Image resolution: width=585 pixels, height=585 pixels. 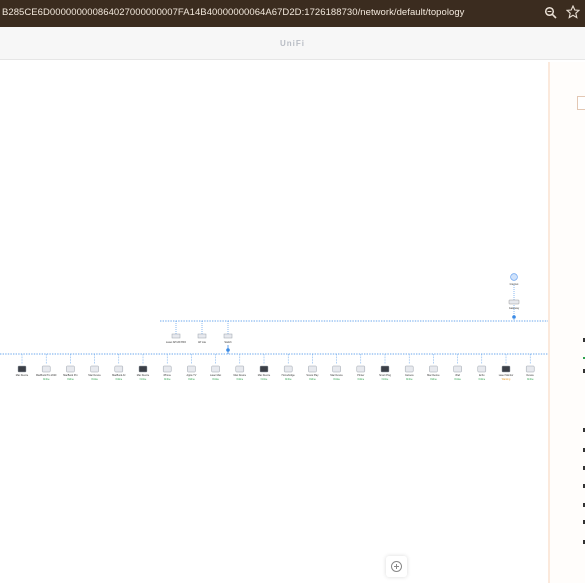 I want to click on switch-port-dot, so click(x=228, y=350).